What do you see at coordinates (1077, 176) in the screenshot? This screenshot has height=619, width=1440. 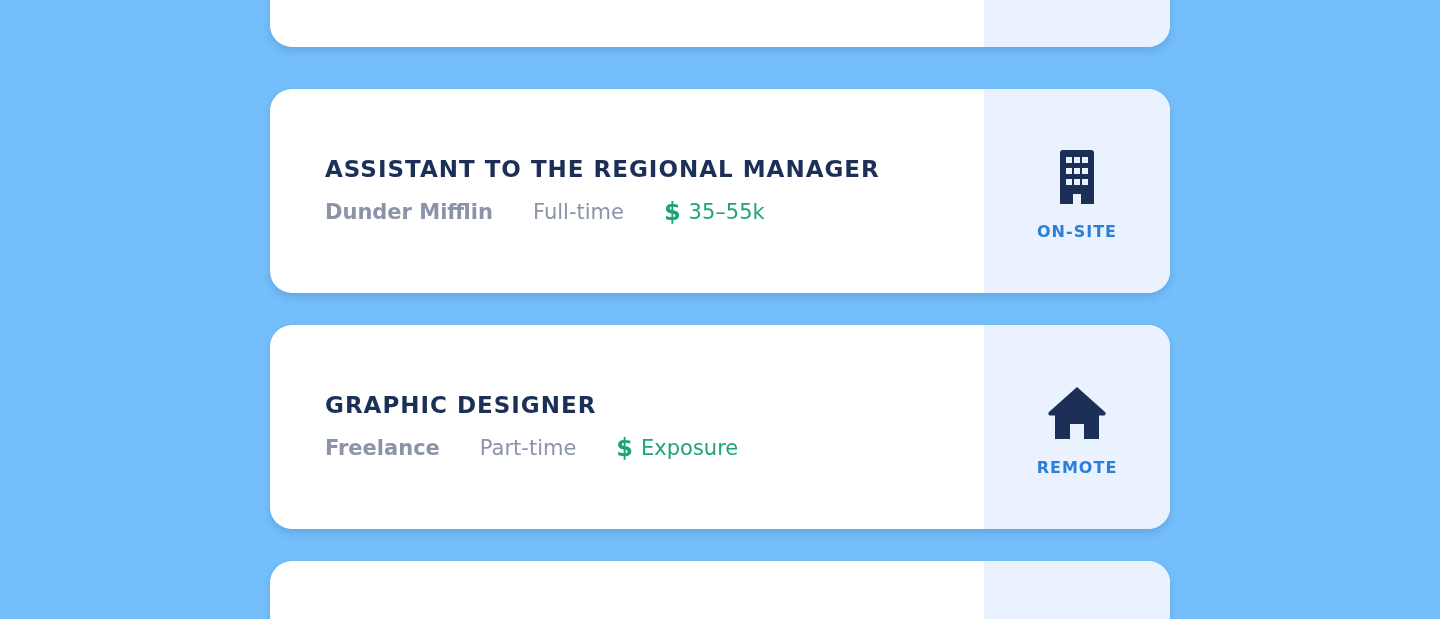 I see `building-icon` at bounding box center [1077, 176].